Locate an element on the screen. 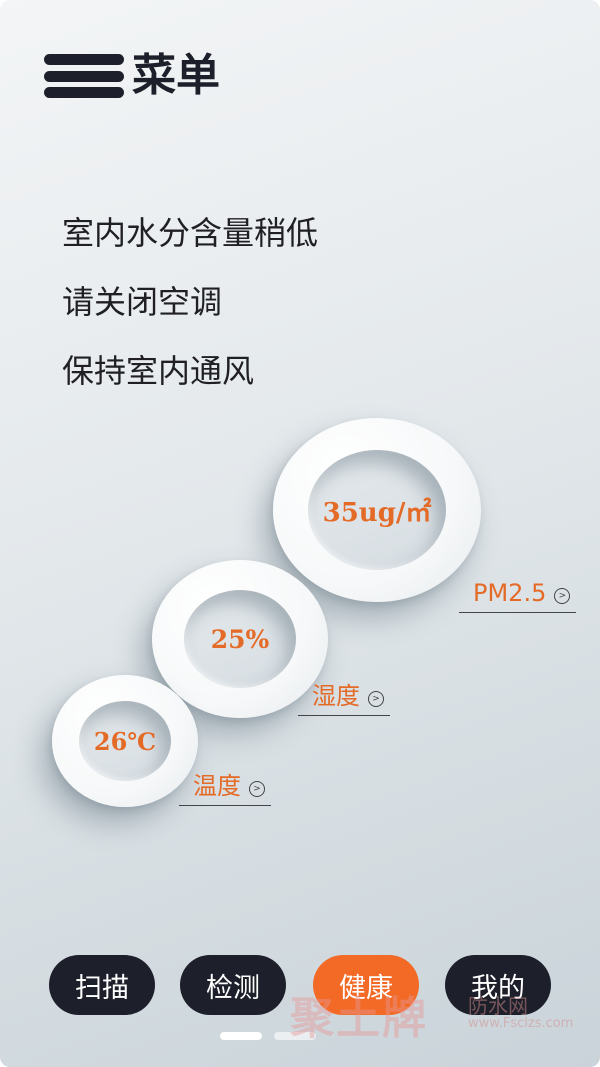 This screenshot has width=600, height=1067. humidity-detail-link: 湿度 > is located at coordinates (344, 698).